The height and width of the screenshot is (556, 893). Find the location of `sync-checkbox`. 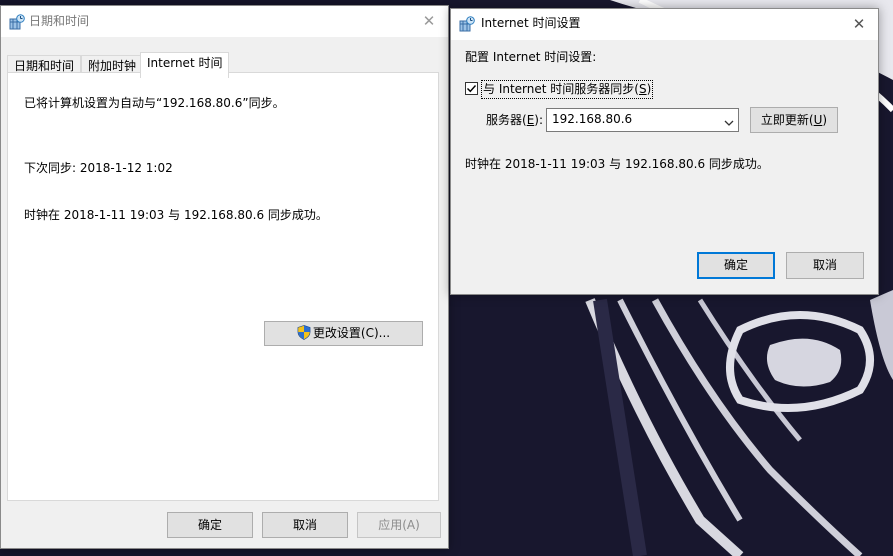

sync-checkbox is located at coordinates (471, 88).